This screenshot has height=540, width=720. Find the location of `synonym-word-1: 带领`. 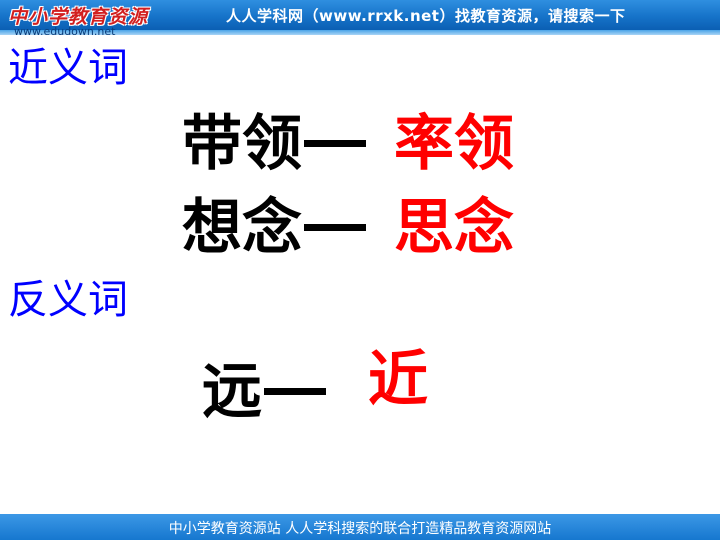

synonym-word-1: 带领 is located at coordinates (242, 144).